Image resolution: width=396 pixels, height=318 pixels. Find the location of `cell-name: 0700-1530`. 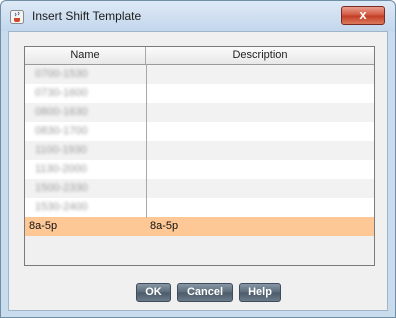

cell-name: 0700-1530 is located at coordinates (85, 74).